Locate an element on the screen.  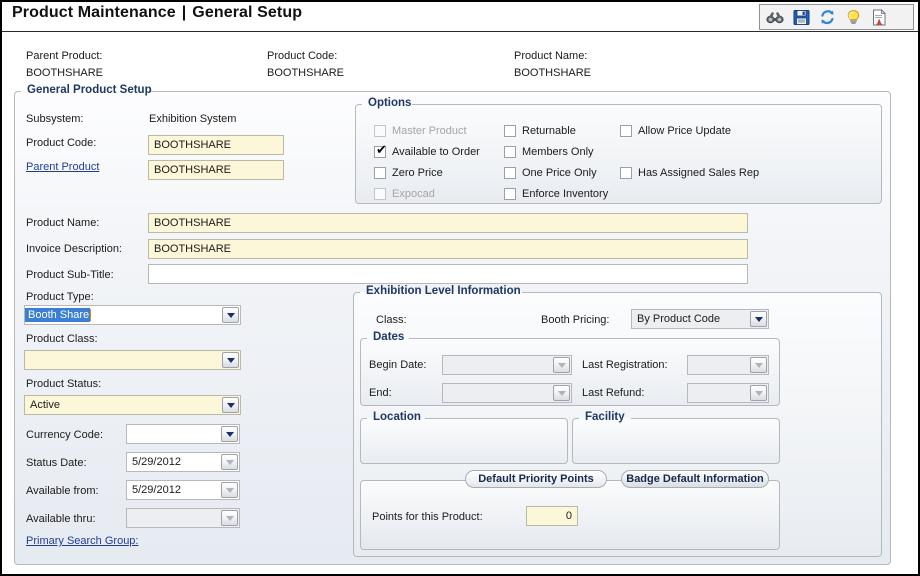
available-from-field: 5/29/2012 is located at coordinates (183, 490).